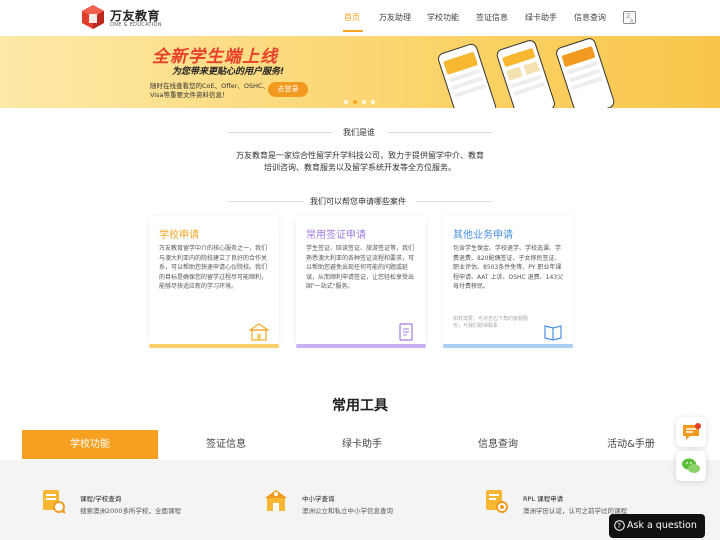  I want to click on banner-description: 随时在线查看您的CoE、Offer、OSHC、Visa等重要文件资料信息！, so click(210, 90).